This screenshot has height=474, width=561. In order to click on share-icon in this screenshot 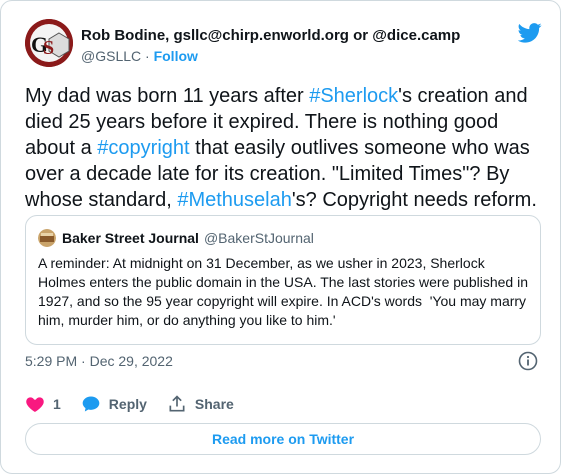, I will do `click(177, 403)`.